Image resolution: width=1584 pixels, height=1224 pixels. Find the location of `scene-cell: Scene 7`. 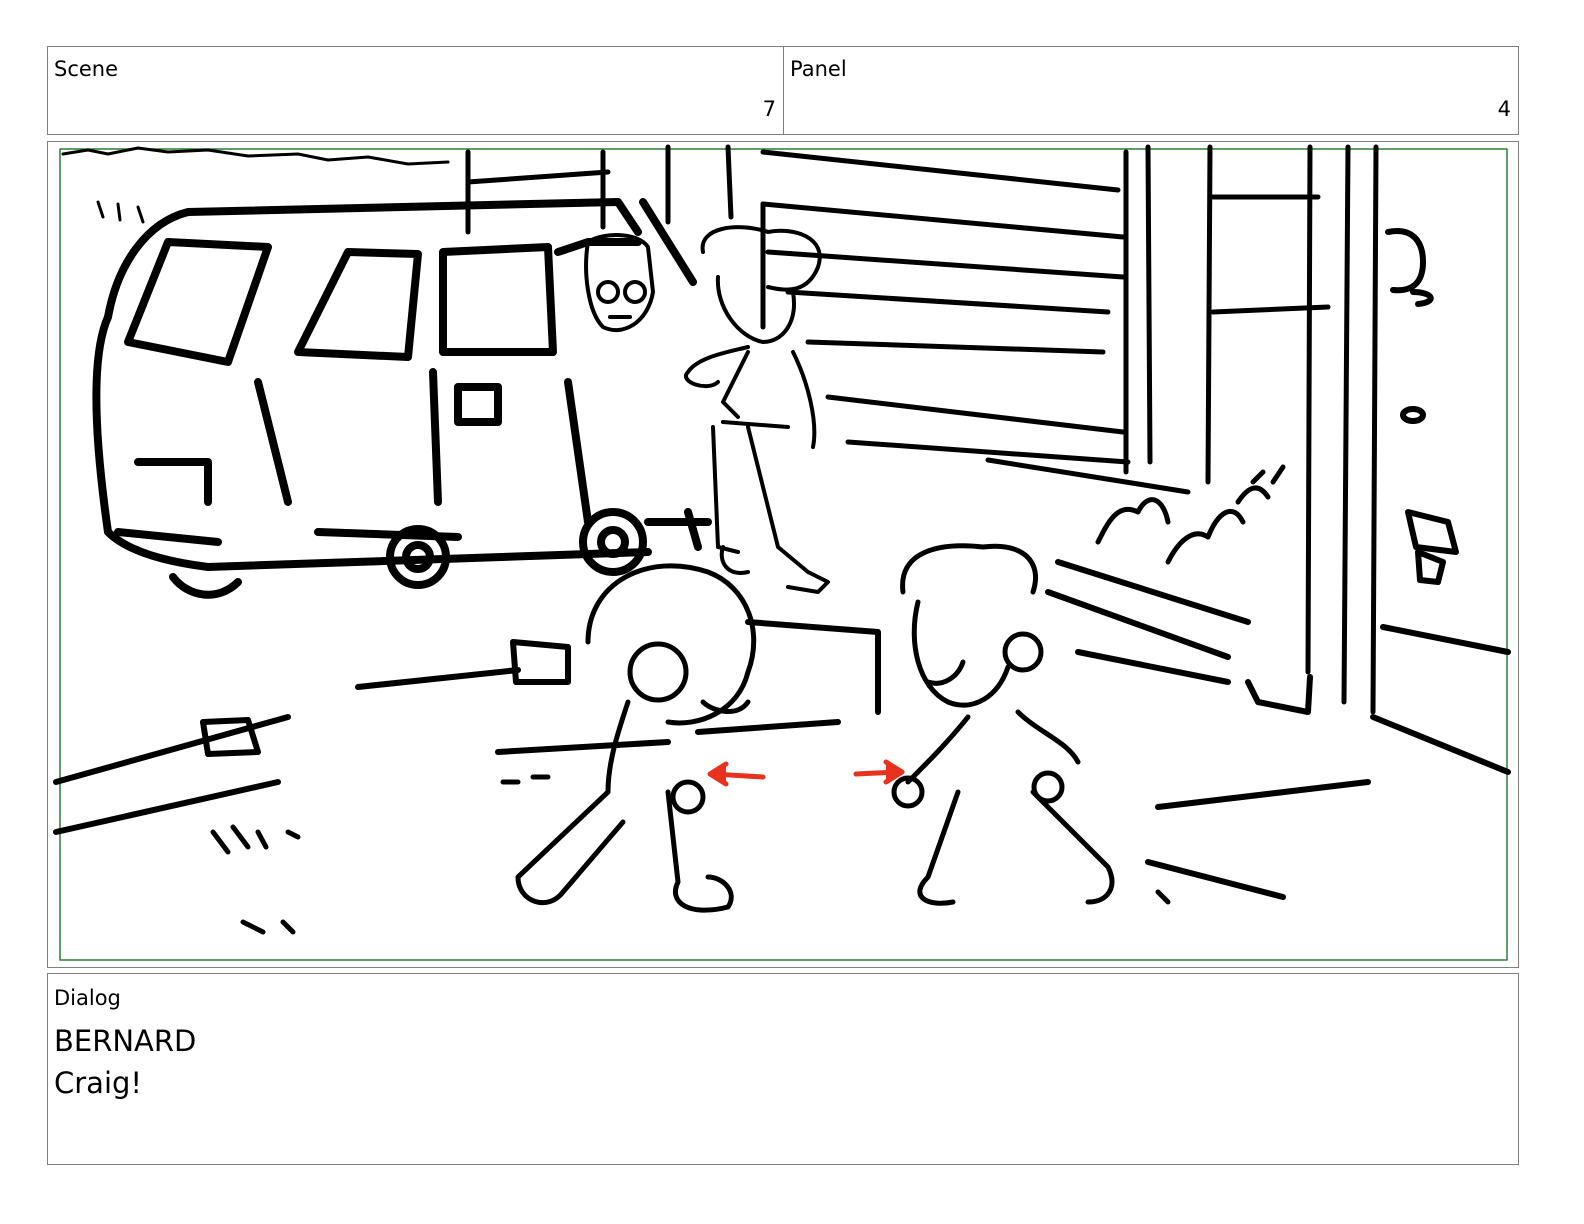

scene-cell: Scene 7 is located at coordinates (416, 90).